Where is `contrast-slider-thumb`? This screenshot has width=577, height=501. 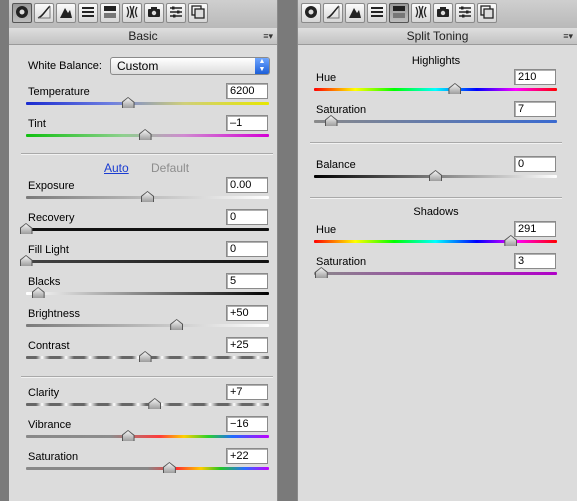 contrast-slider-thumb is located at coordinates (145, 356).